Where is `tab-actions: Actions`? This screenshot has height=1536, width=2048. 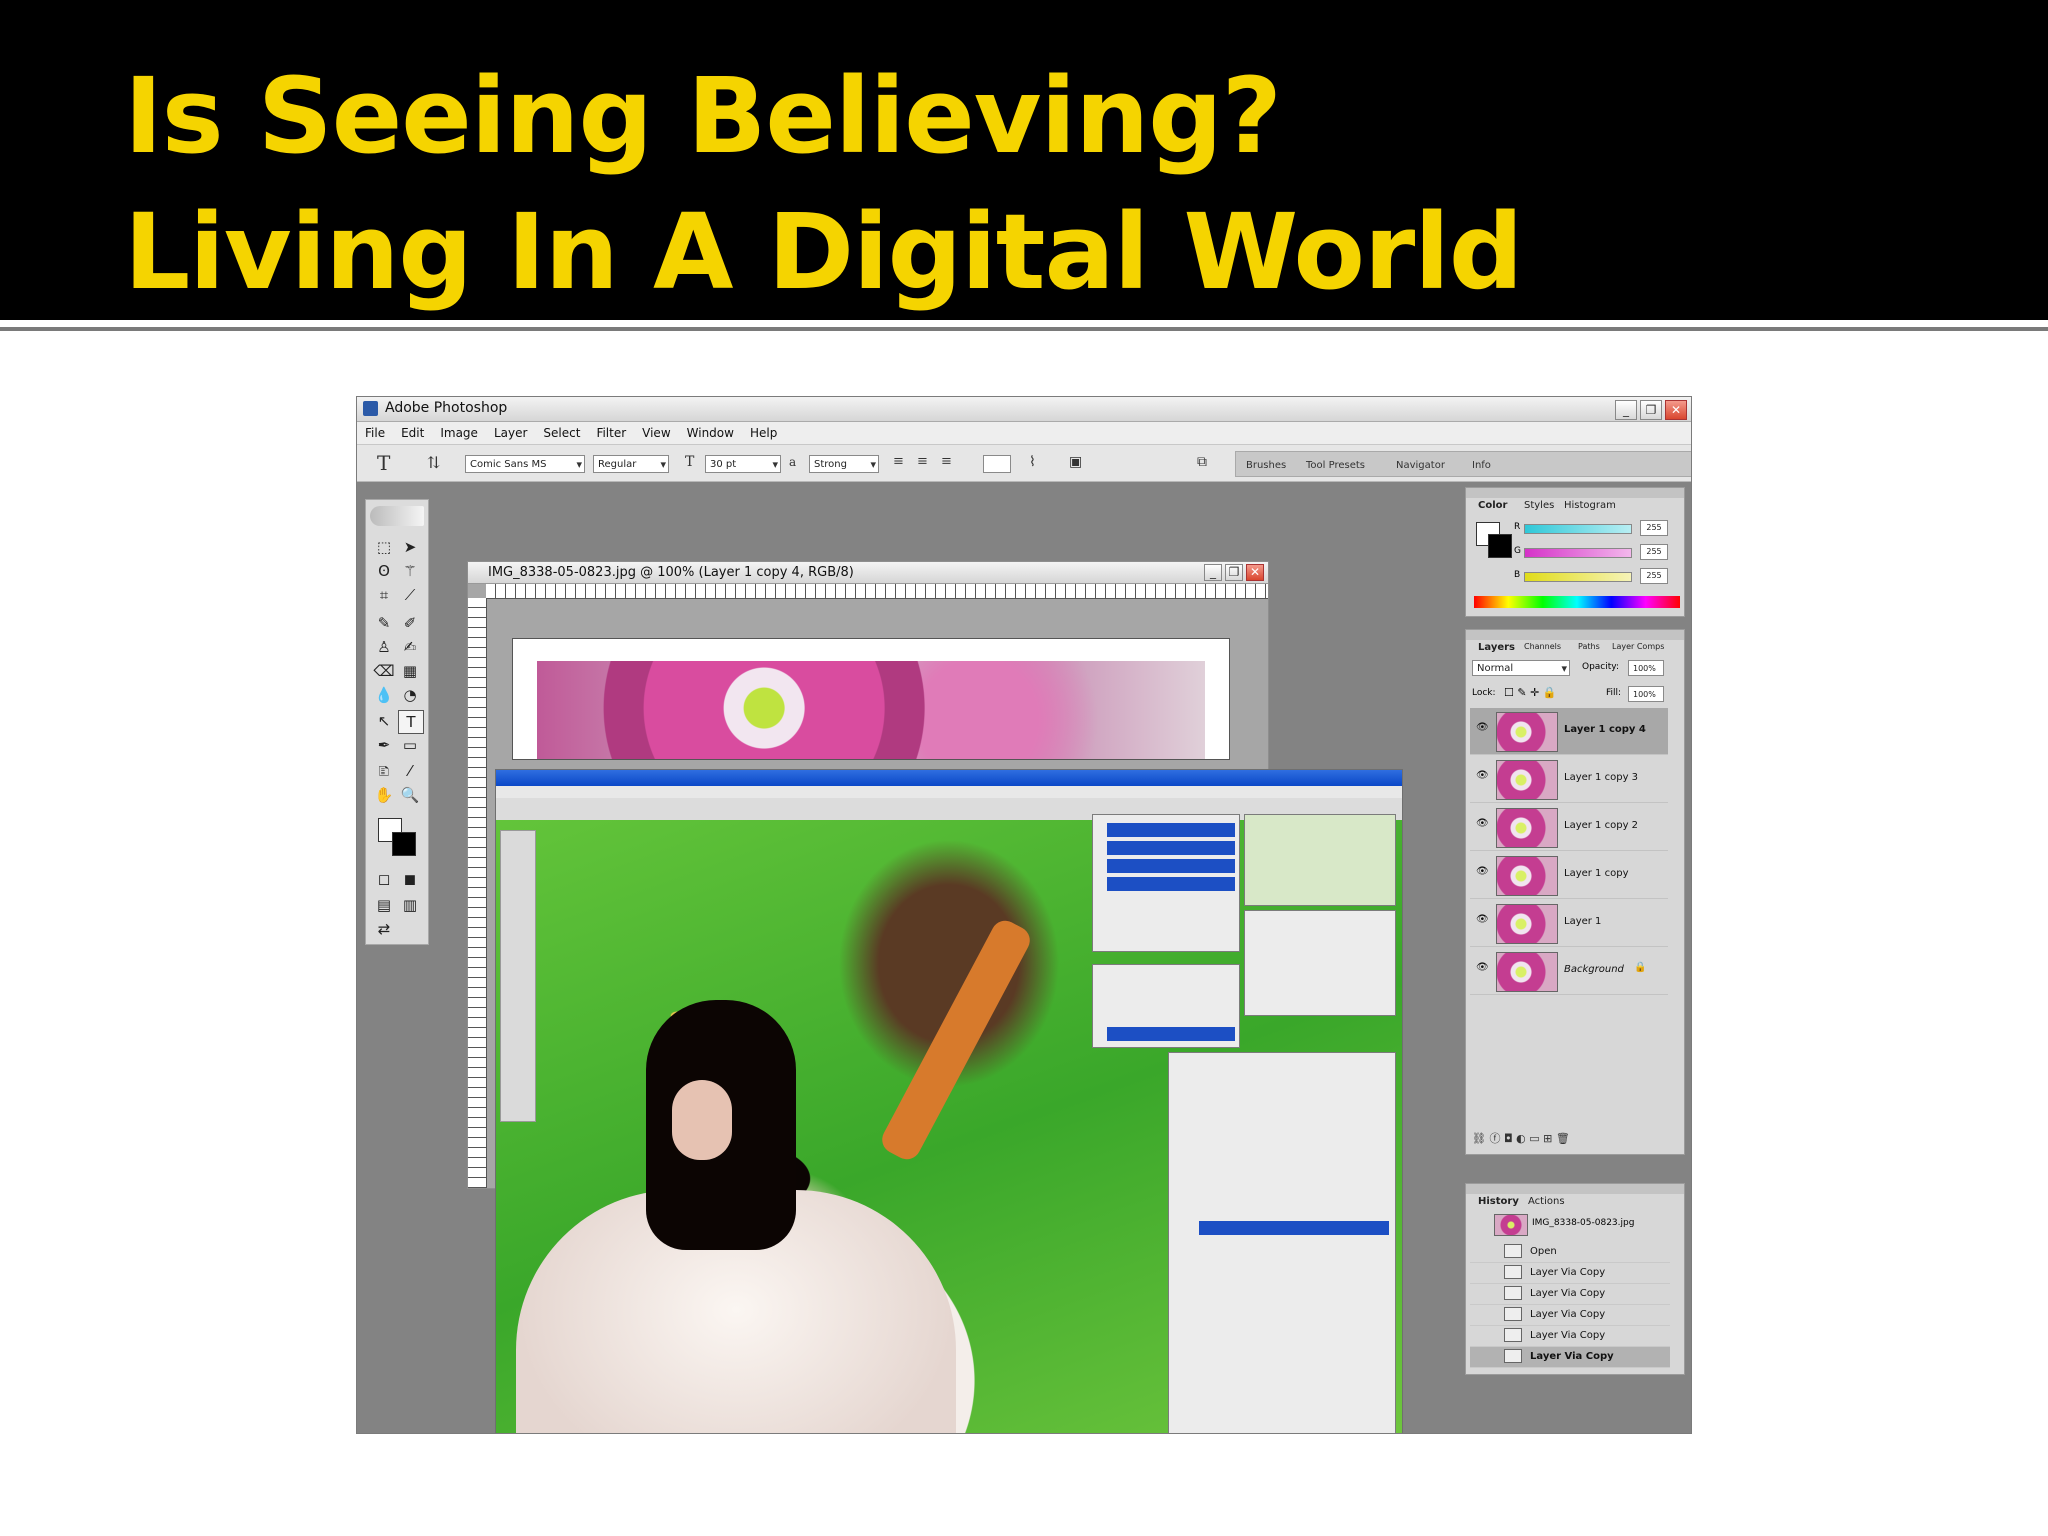
tab-actions: Actions is located at coordinates (1546, 1201).